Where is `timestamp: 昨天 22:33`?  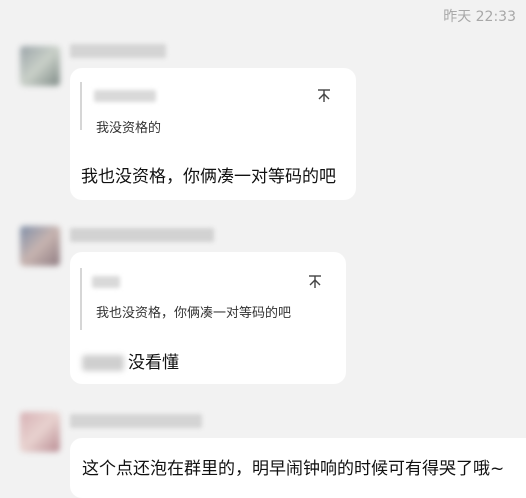 timestamp: 昨天 22:33 is located at coordinates (479, 17).